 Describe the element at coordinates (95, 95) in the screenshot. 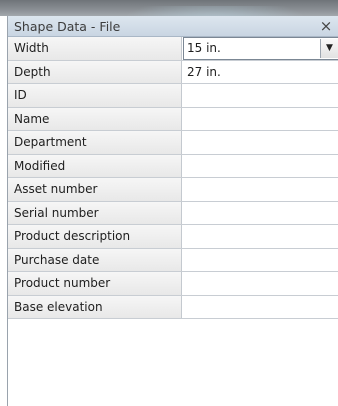

I see `property-label-id: ID` at that location.